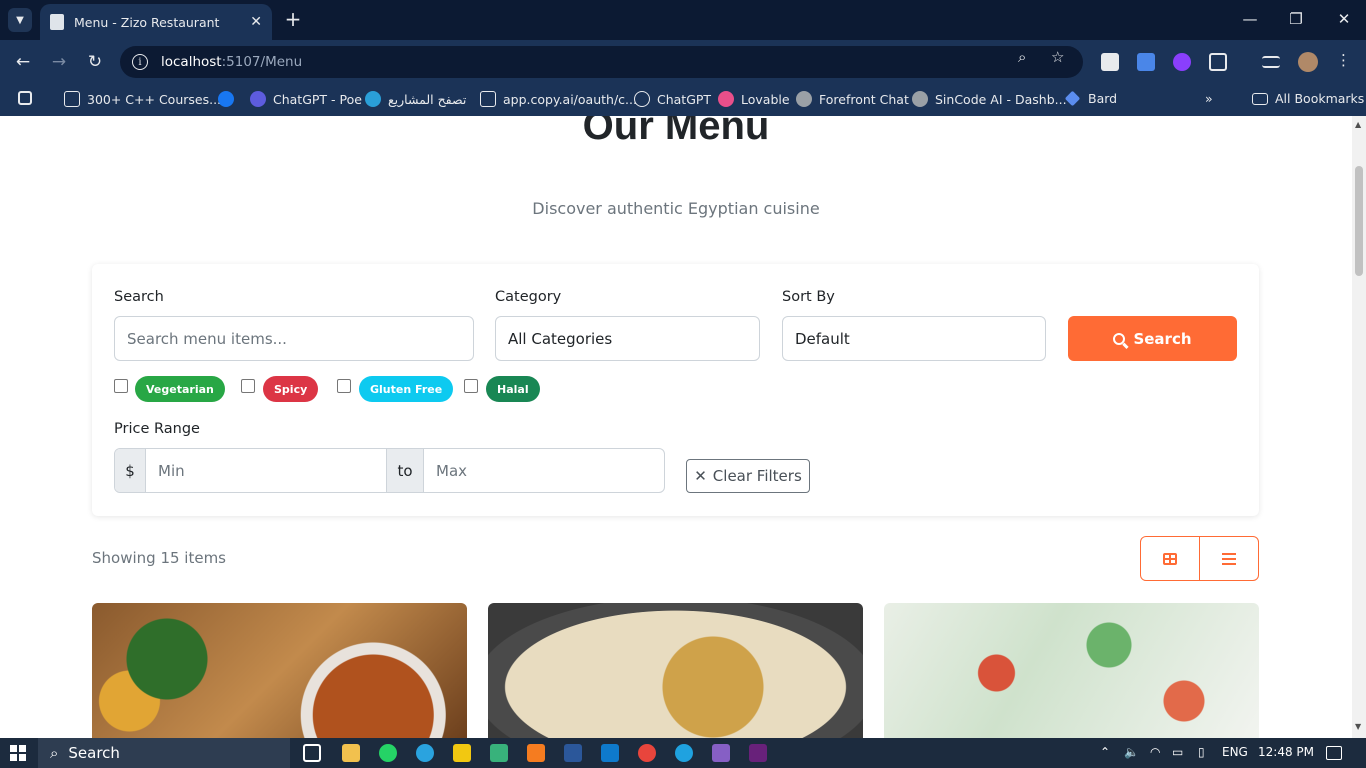  Describe the element at coordinates (1218, 62) in the screenshot. I see `extensions-puzzle-icon` at that location.